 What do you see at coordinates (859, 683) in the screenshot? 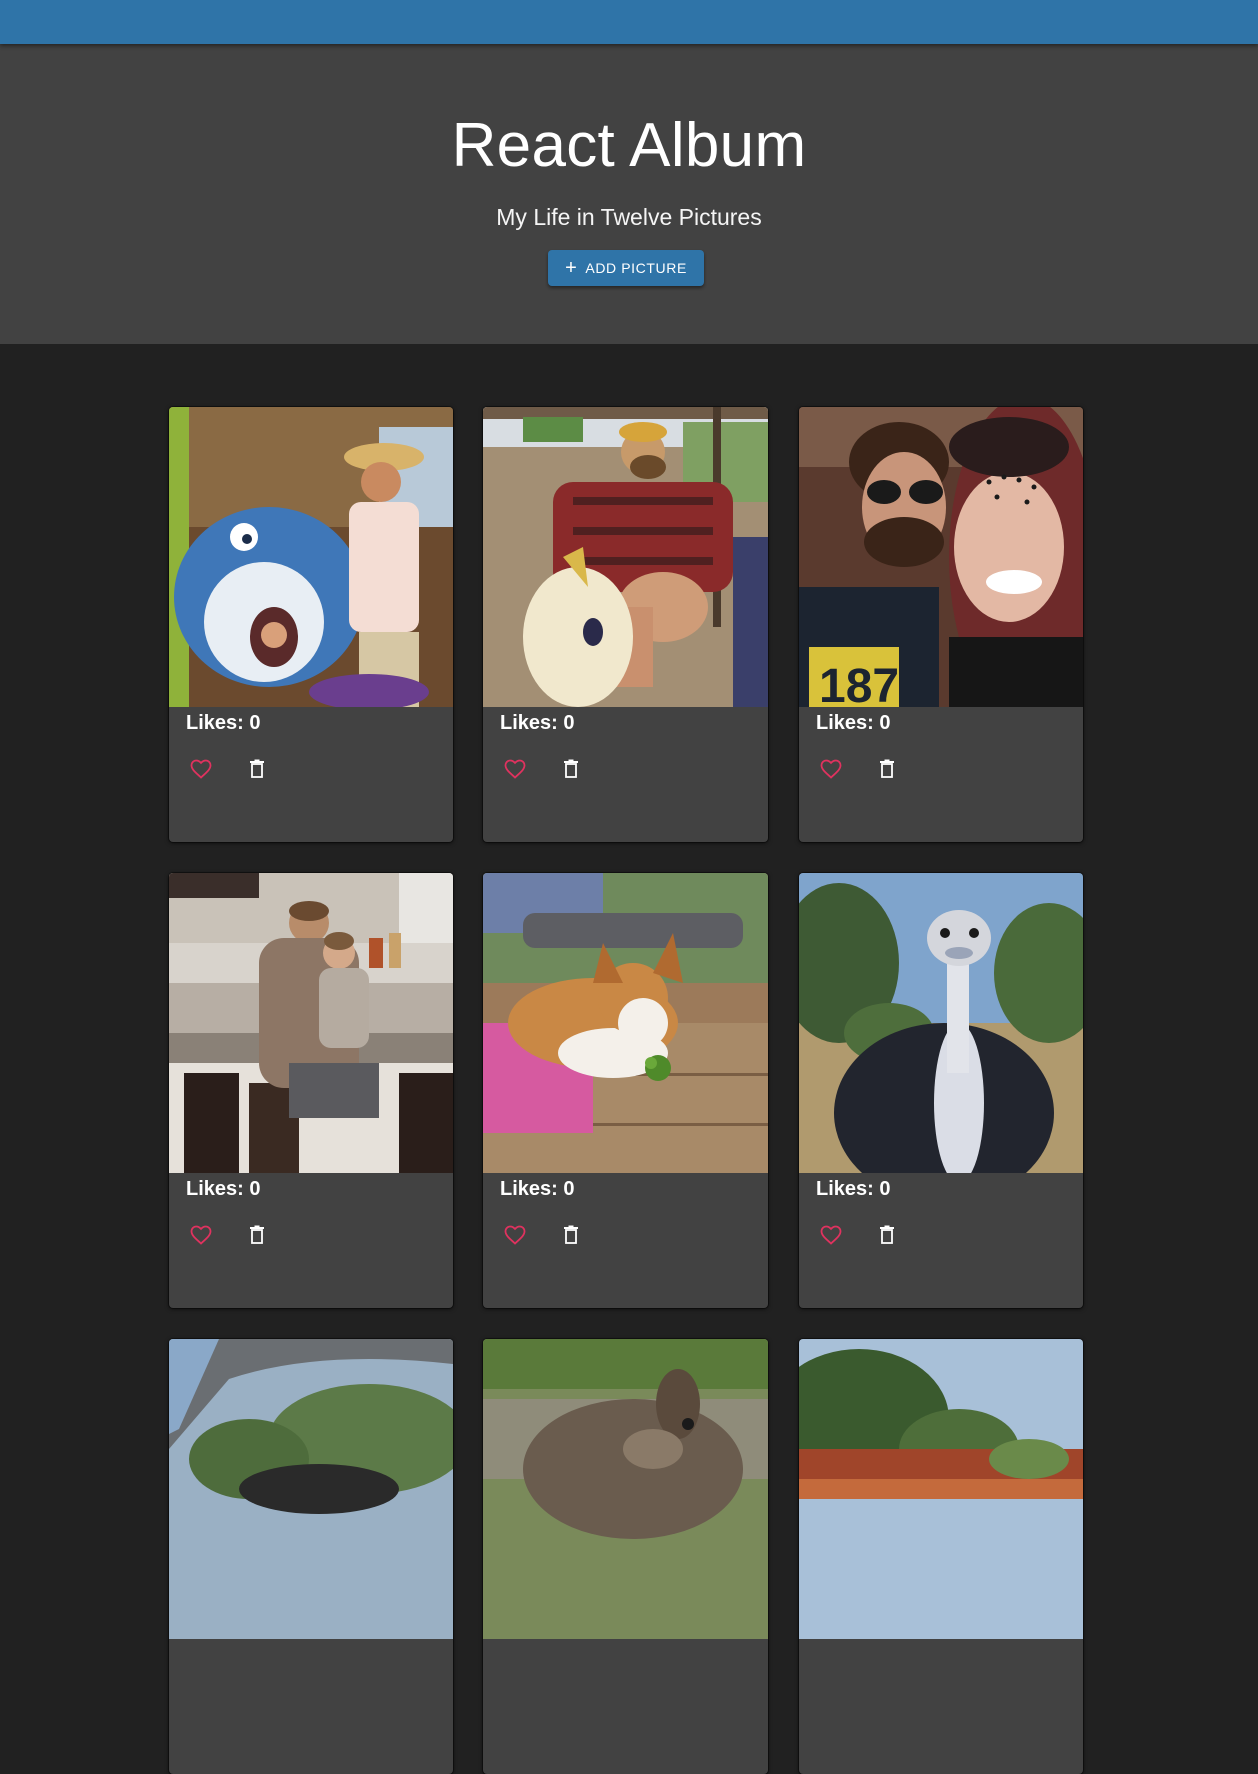
I see `svg-text: 187` at bounding box center [859, 683].